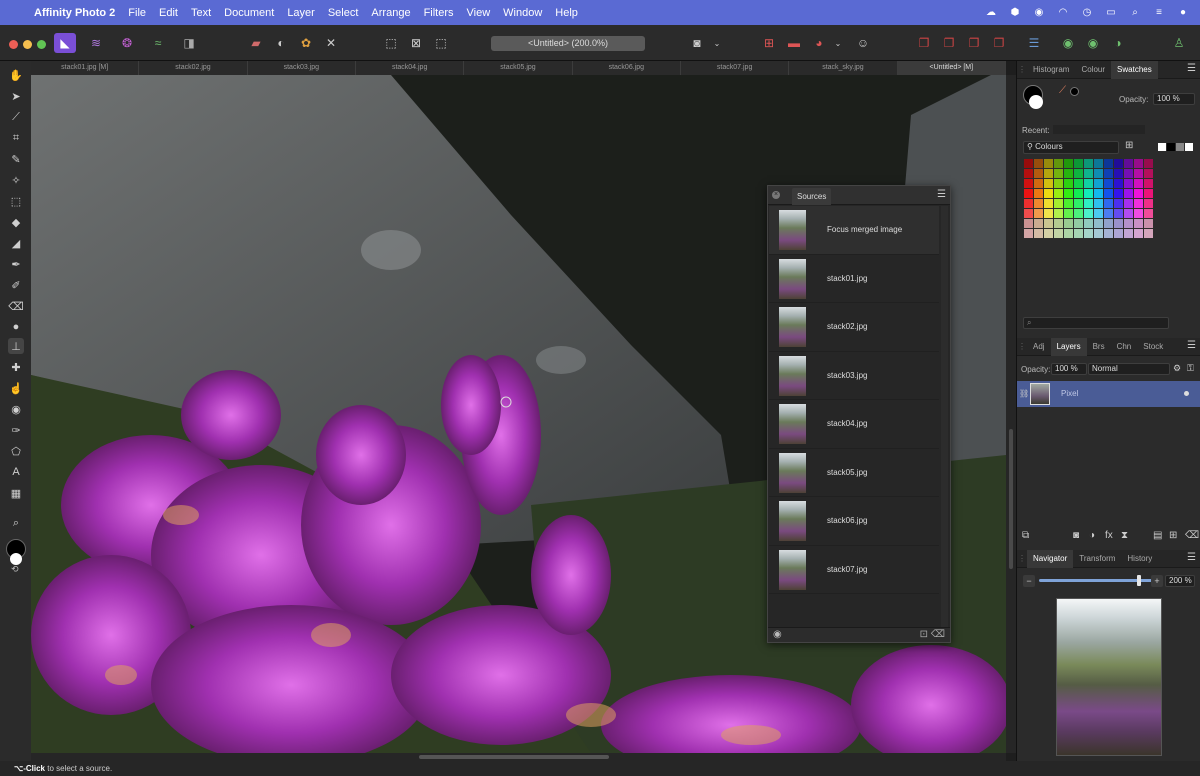 Image resolution: width=1200 pixels, height=776 pixels. What do you see at coordinates (991, 13) in the screenshot?
I see `cloud-icon: ☁` at bounding box center [991, 13].